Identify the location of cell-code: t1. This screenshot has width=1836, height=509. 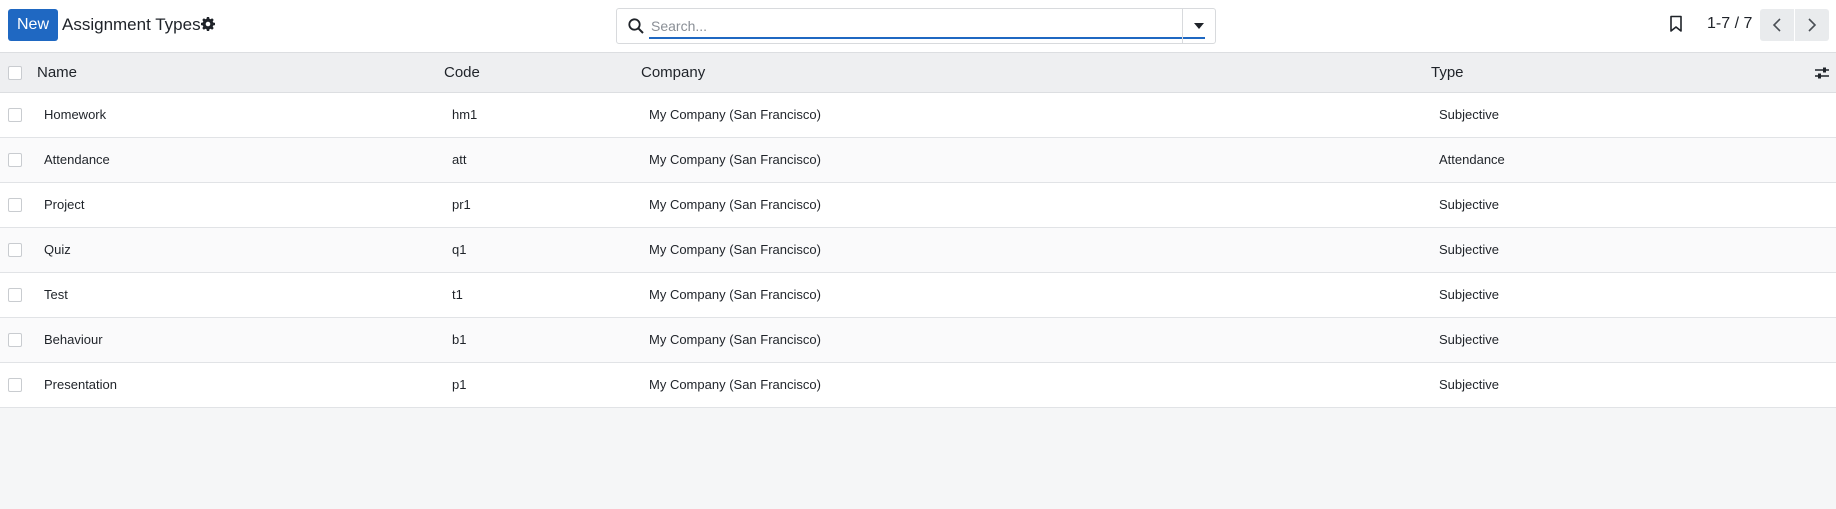
(457, 294).